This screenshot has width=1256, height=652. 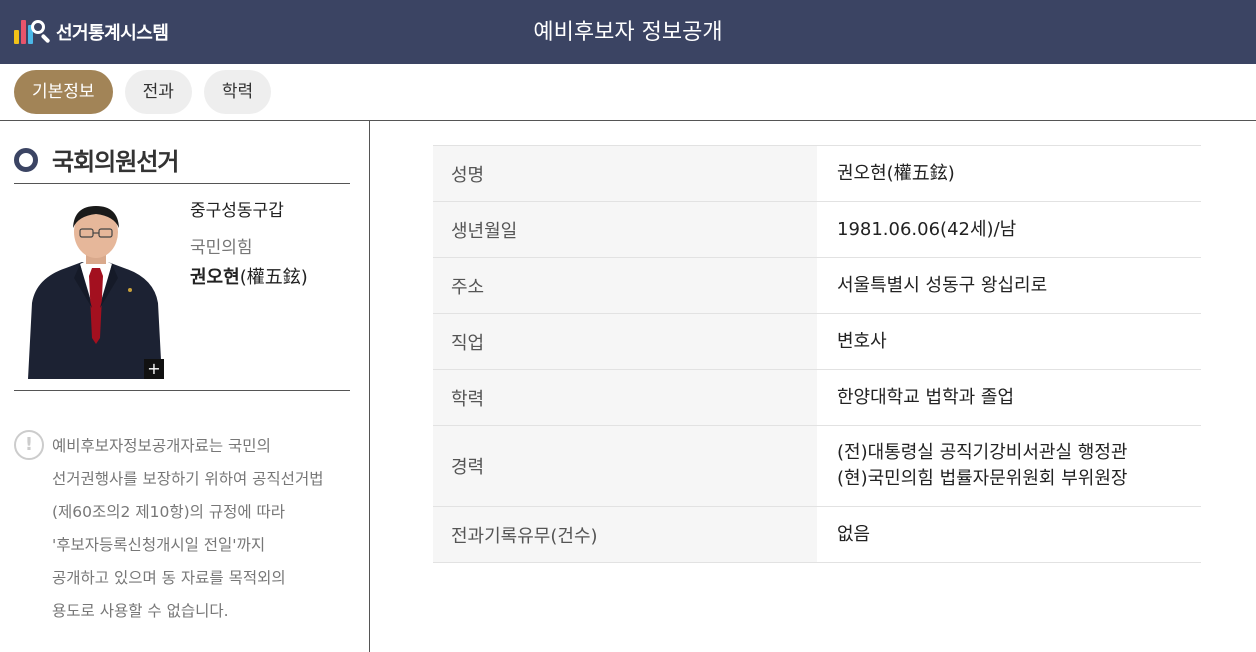 I want to click on table-row: 학력 한양대학교 법학과 졸업, so click(x=817, y=397).